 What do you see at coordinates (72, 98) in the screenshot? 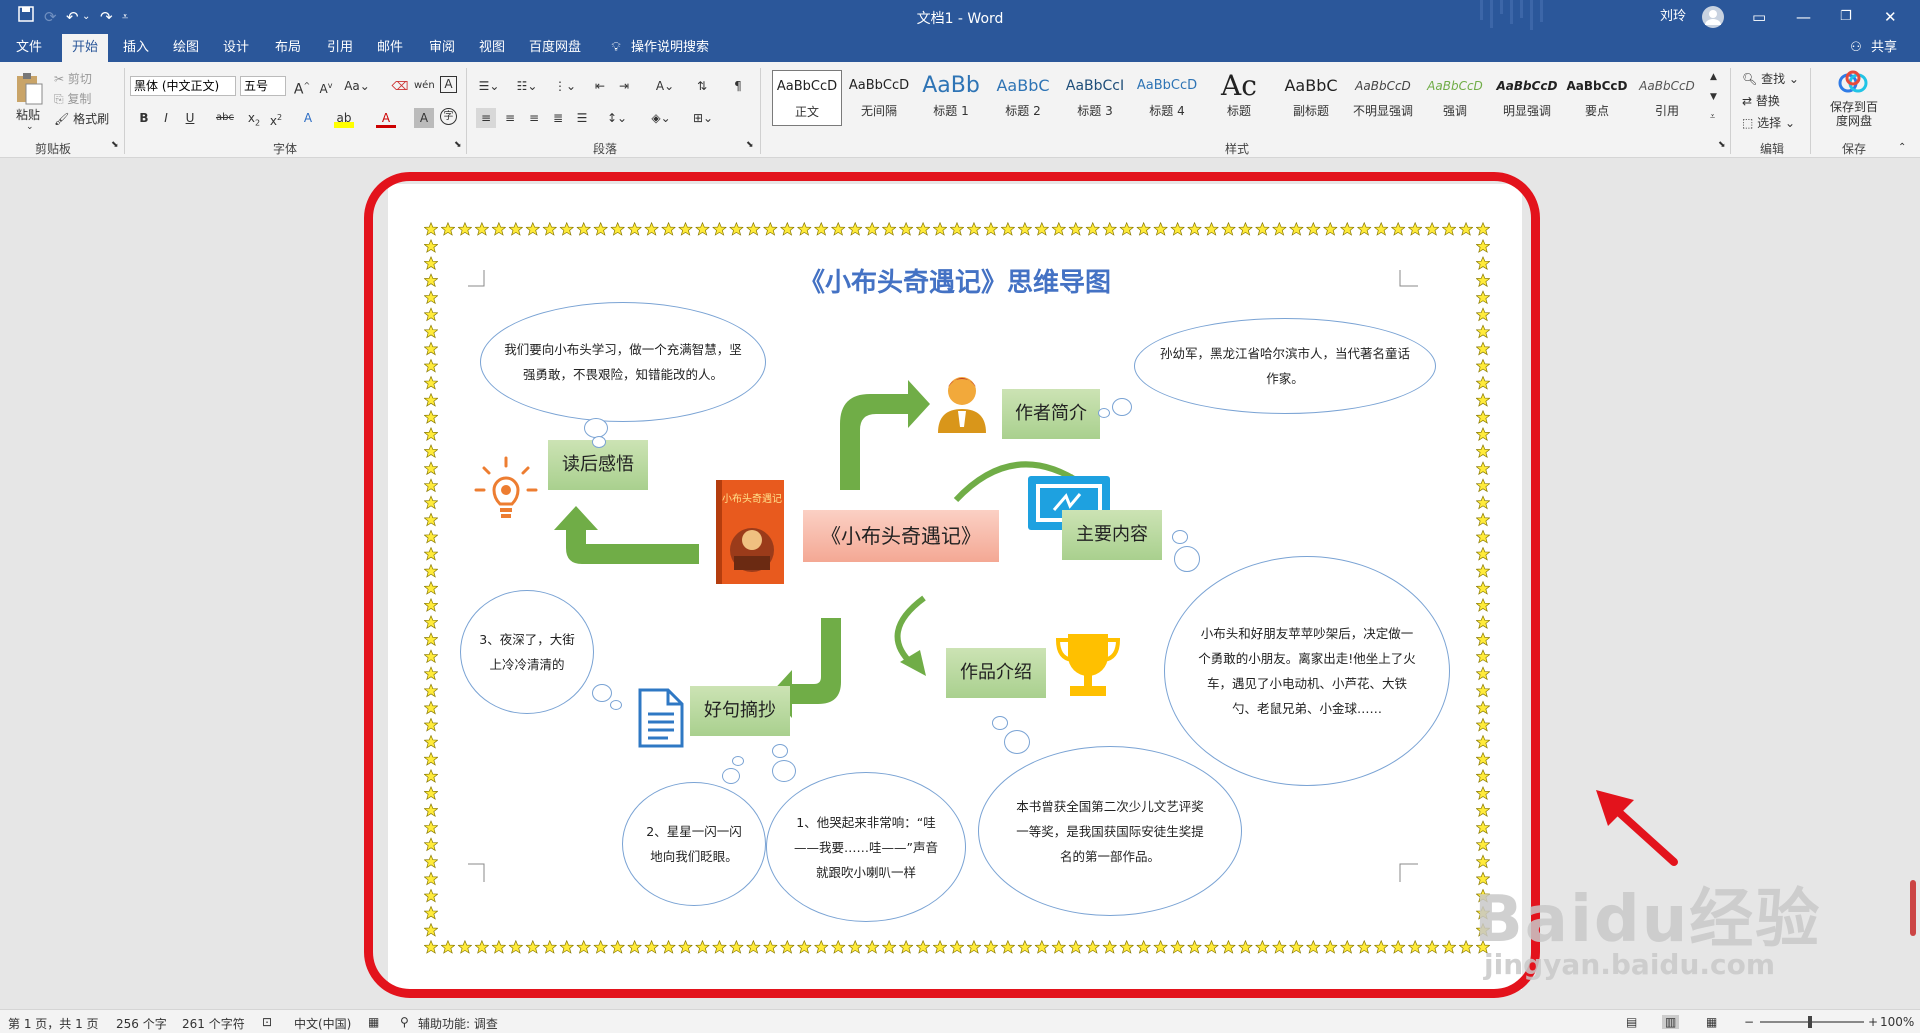
I see `copy-button: ⎘ 复制` at bounding box center [72, 98].